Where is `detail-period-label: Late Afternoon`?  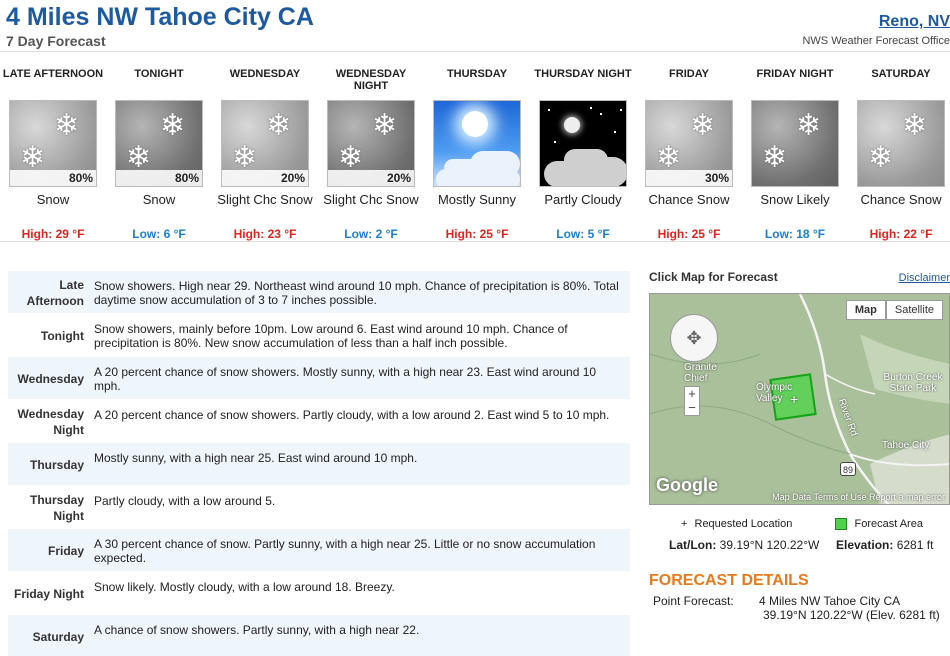 detail-period-label: Late Afternoon is located at coordinates (55, 292).